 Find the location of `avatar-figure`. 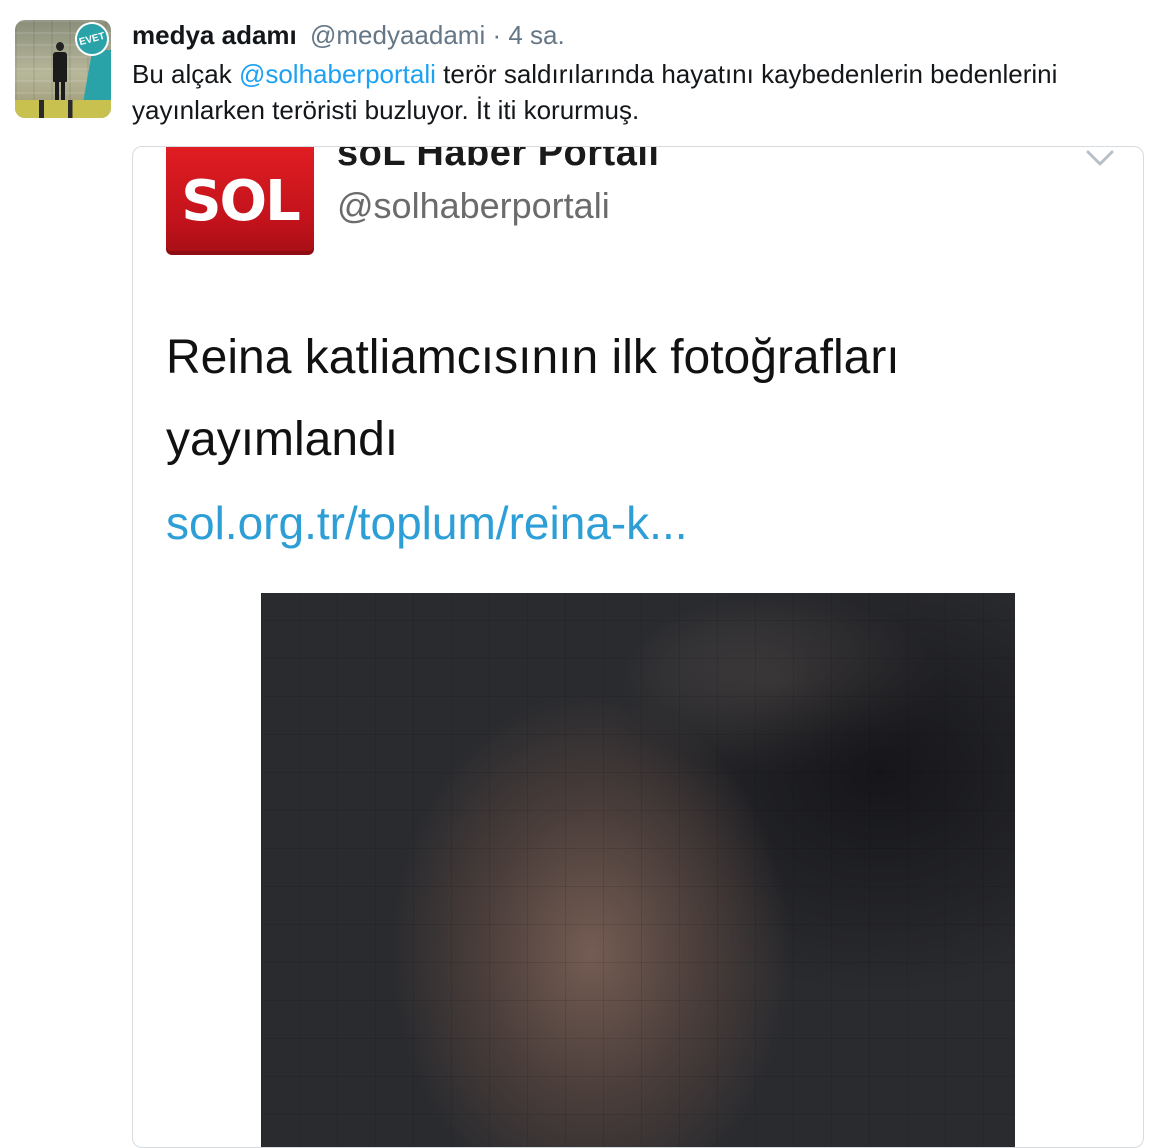

avatar-figure is located at coordinates (60, 74).